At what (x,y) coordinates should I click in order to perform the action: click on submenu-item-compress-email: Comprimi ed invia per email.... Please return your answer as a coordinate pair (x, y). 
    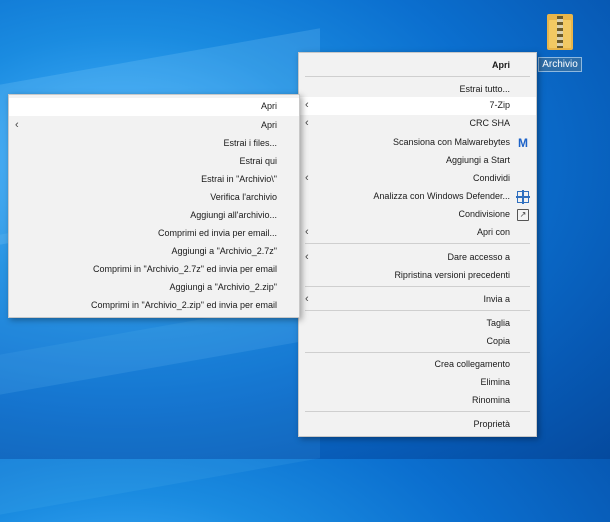
    Looking at the image, I should click on (154, 234).